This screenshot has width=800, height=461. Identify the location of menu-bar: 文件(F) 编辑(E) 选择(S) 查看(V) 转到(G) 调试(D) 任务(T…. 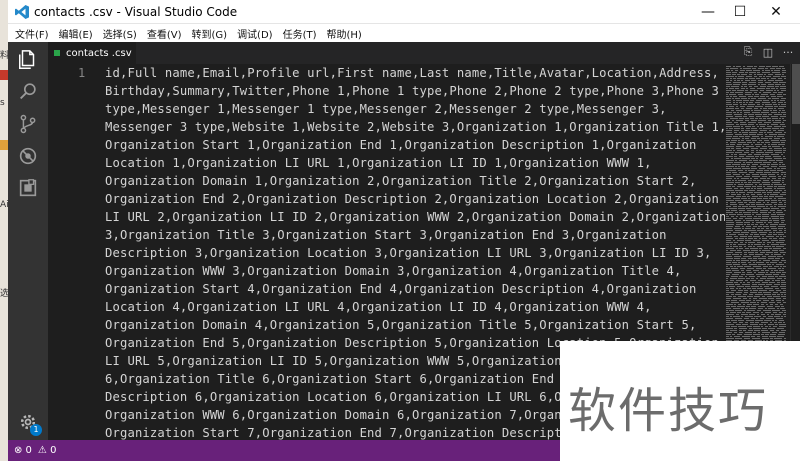
(404, 33).